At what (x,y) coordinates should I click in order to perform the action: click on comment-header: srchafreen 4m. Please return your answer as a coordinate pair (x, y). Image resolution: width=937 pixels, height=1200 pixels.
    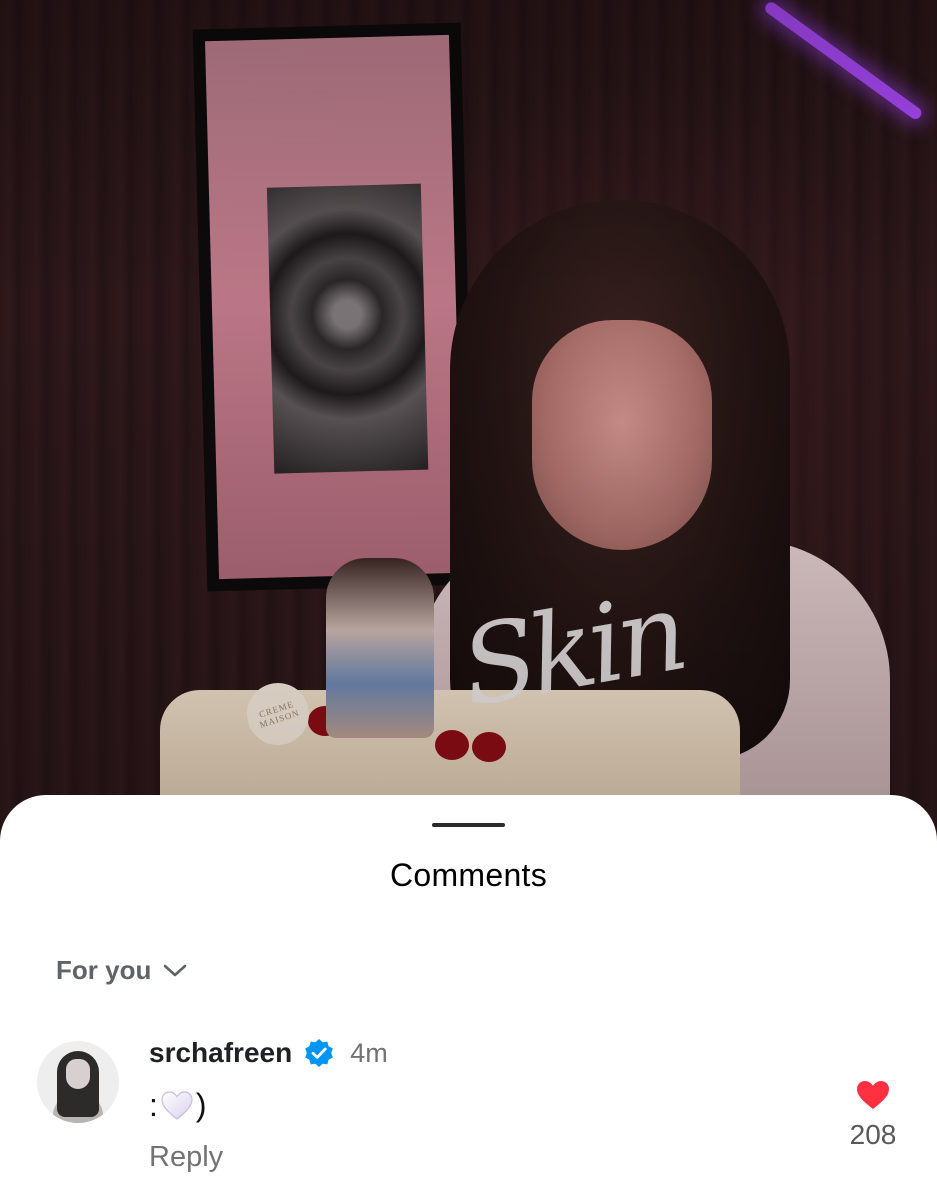
    Looking at the image, I should click on (268, 1053).